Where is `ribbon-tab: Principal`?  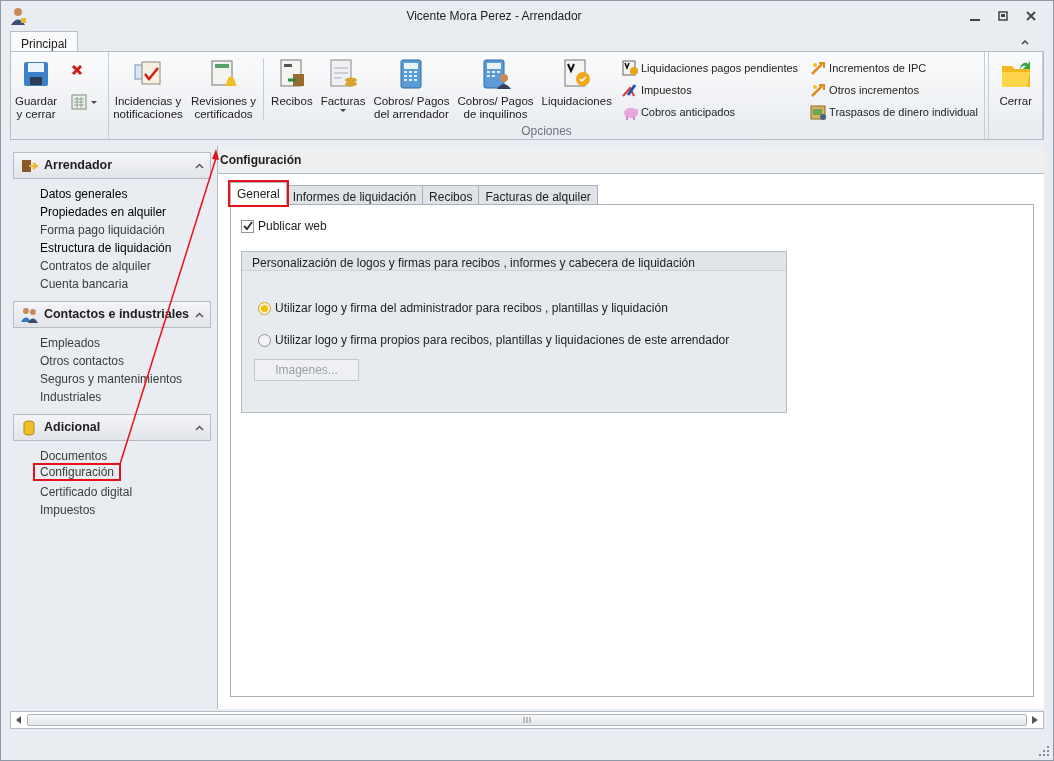
ribbon-tab: Principal is located at coordinates (44, 41).